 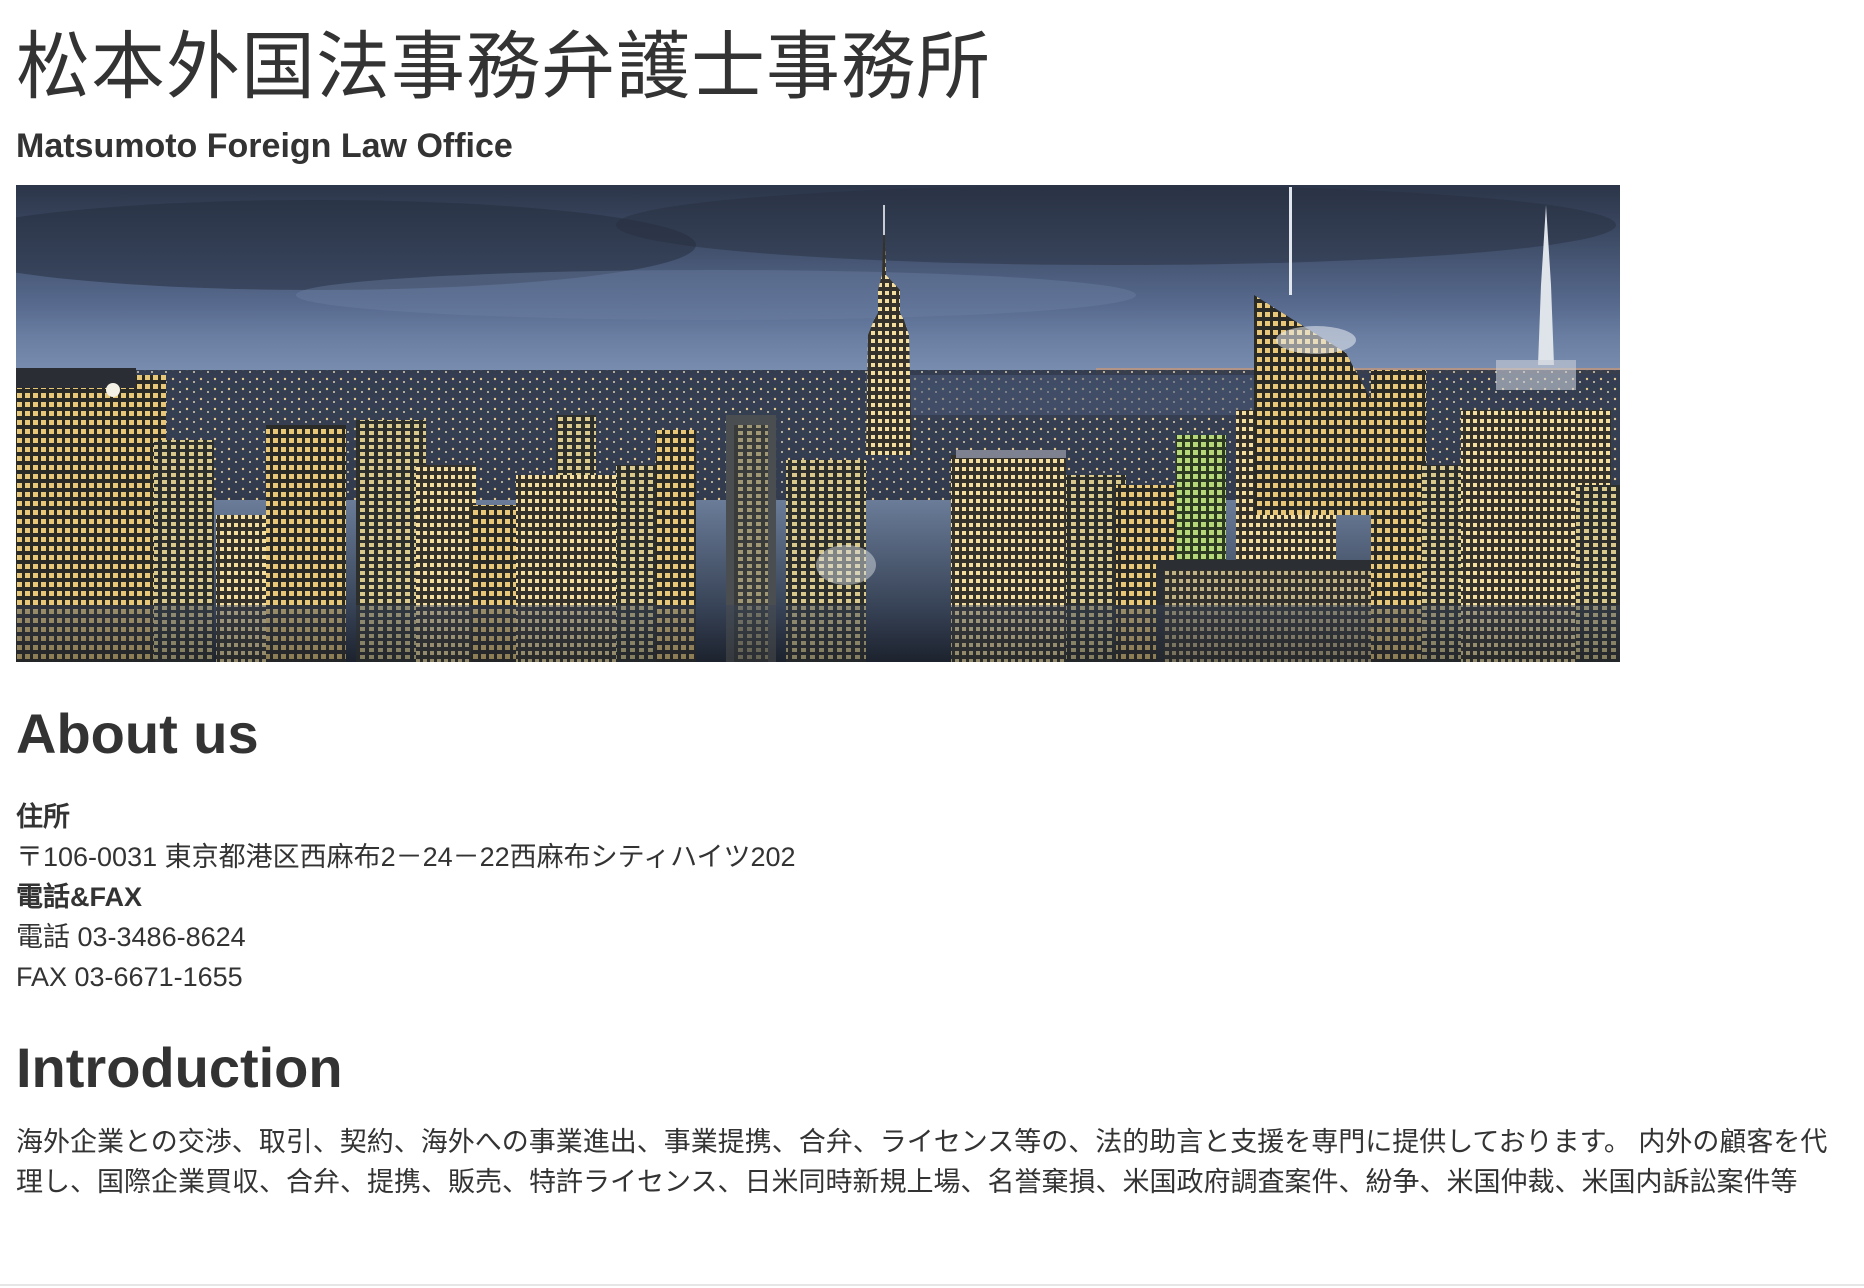 I want to click on introduction-heading: Introduction, so click(x=179, y=1067).